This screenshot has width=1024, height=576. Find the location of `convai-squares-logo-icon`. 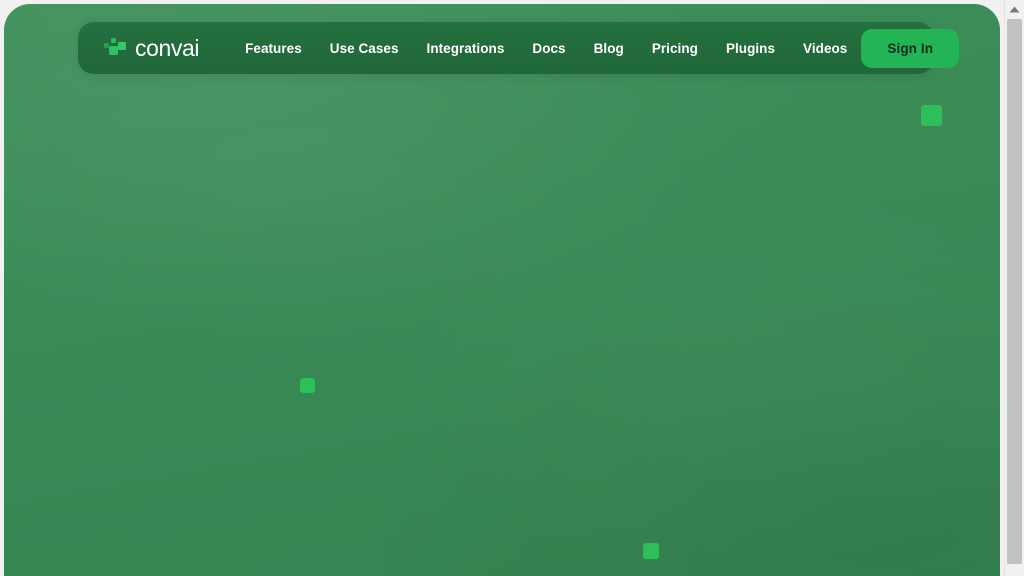

convai-squares-logo-icon is located at coordinates (115, 48).